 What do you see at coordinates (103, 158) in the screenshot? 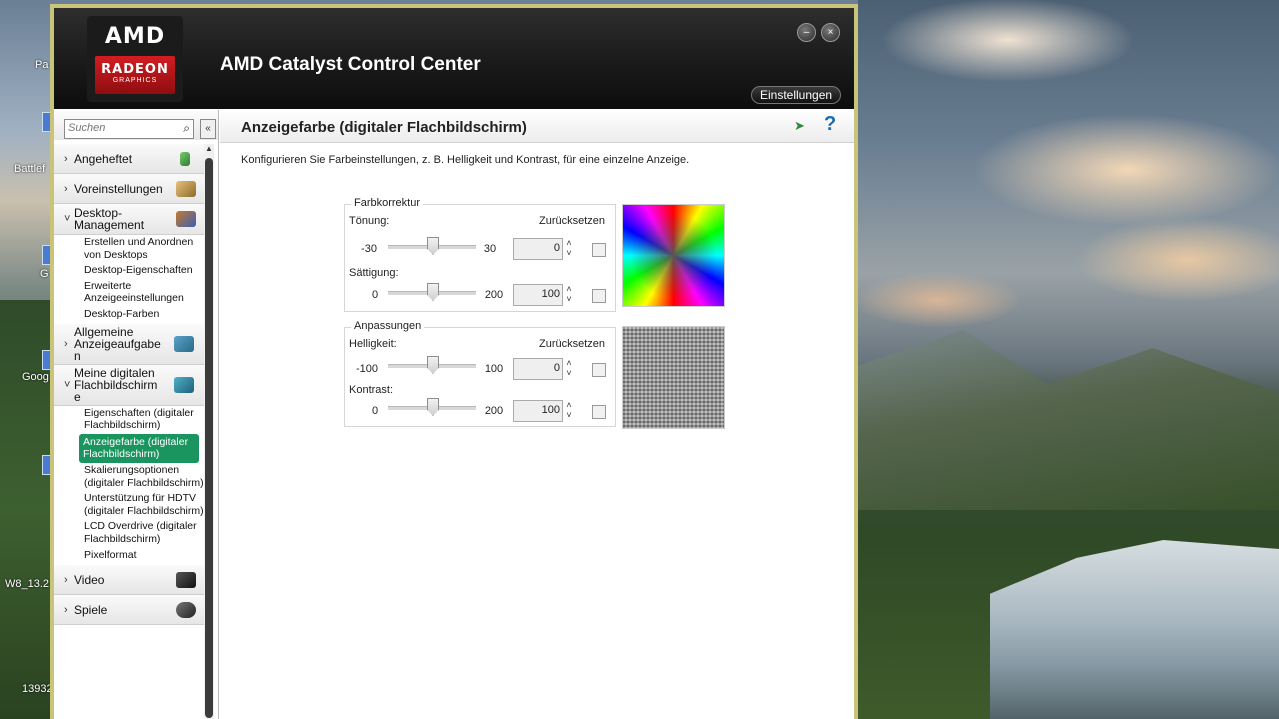
I see `category-label: Angeheftet` at bounding box center [103, 158].